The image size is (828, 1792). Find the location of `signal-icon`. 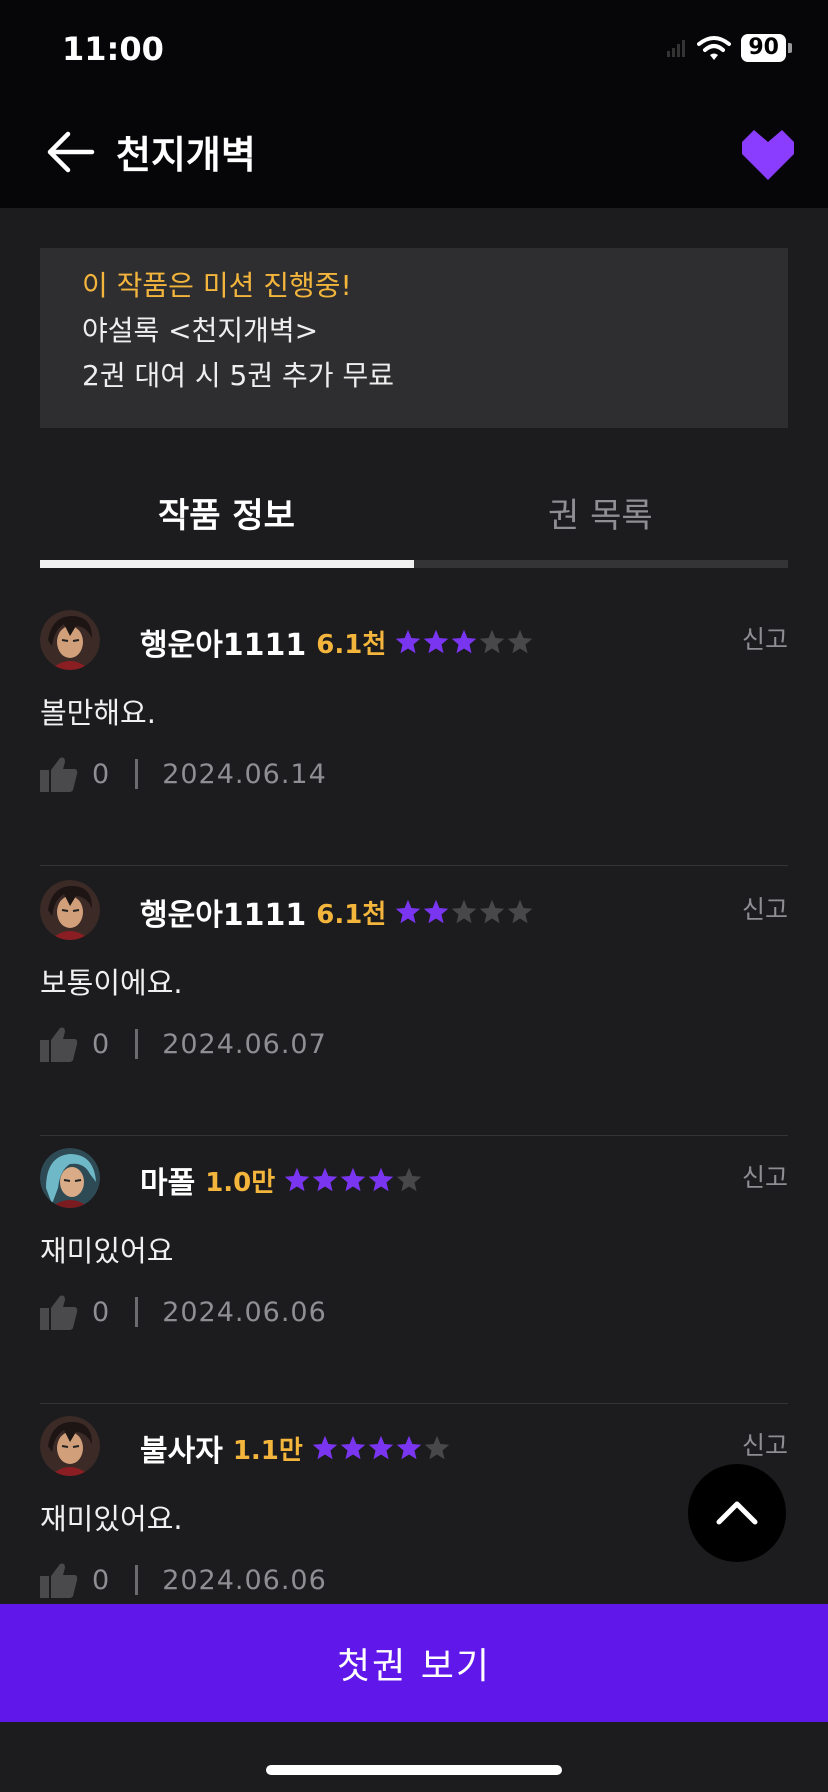

signal-icon is located at coordinates (676, 48).